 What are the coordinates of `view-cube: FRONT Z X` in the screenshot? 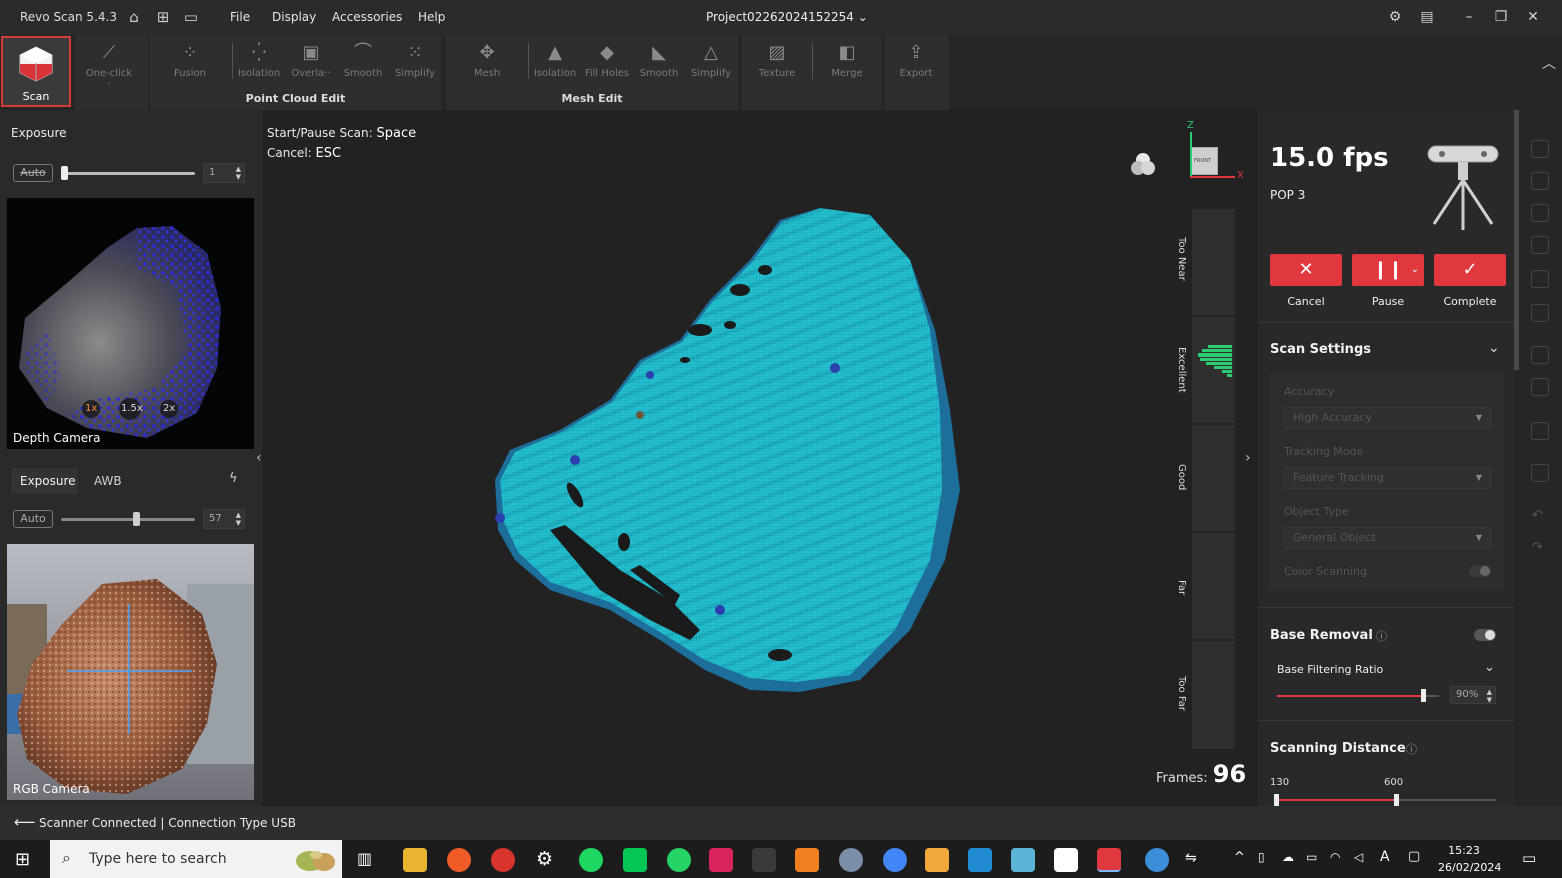 It's located at (1213, 155).